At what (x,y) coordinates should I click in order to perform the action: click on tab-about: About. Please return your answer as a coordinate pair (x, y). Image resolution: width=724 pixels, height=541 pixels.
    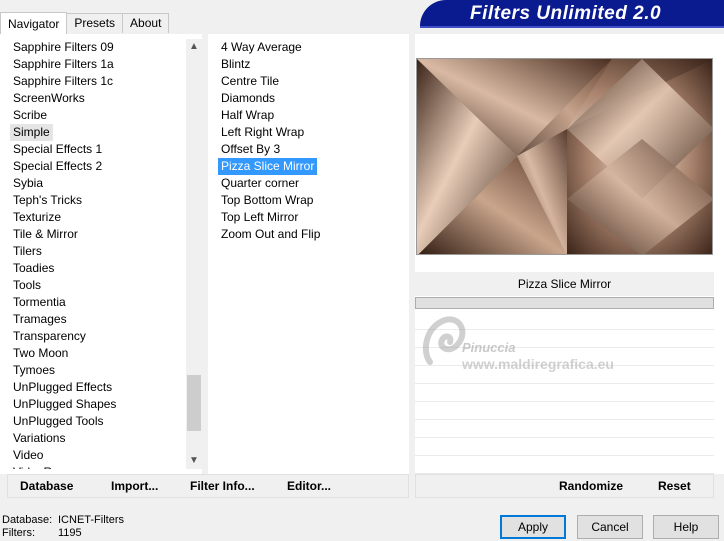
    Looking at the image, I should click on (146, 23).